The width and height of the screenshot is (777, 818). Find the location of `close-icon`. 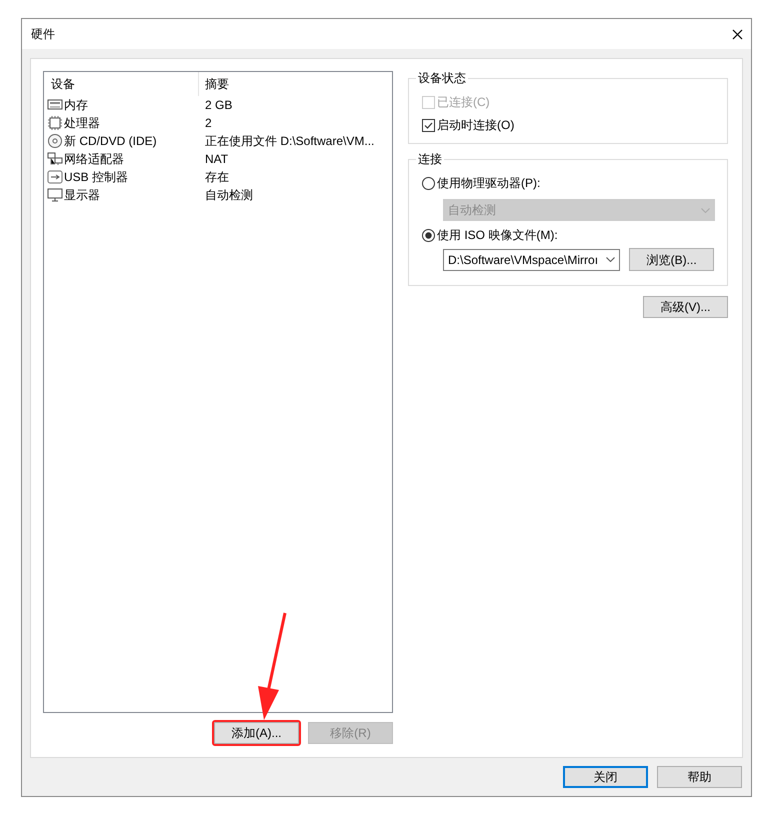

close-icon is located at coordinates (737, 34).